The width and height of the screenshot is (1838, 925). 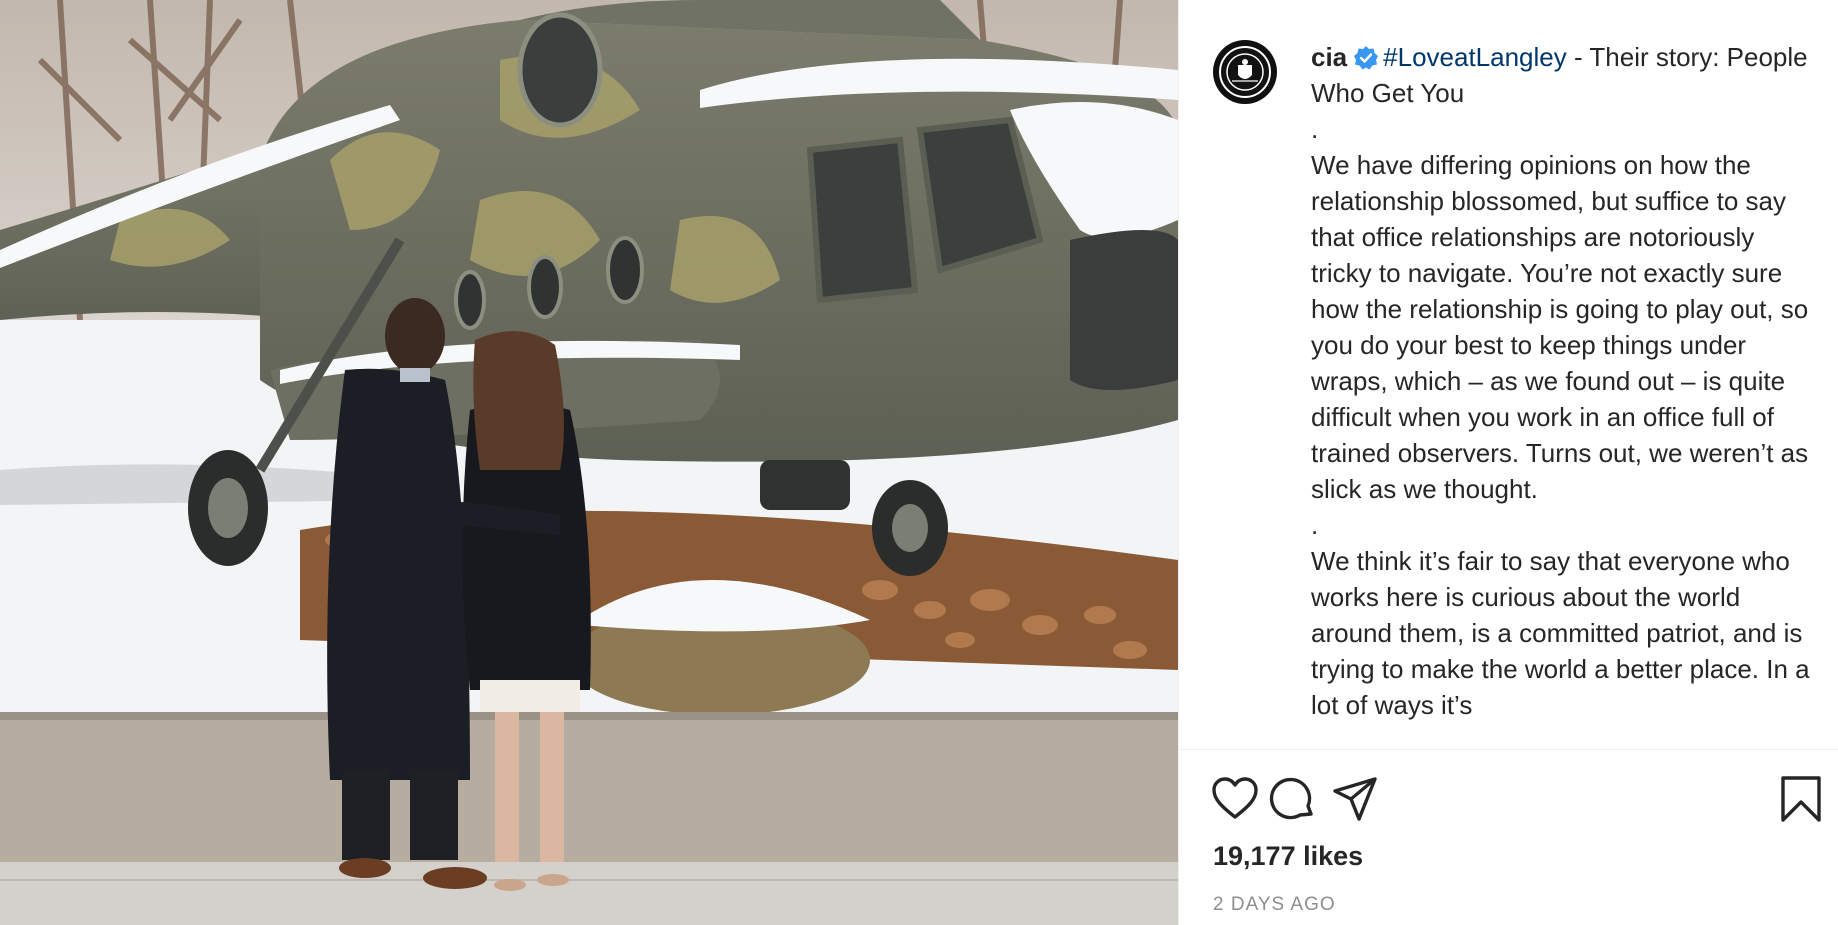 I want to click on hashtag-link: #LoveatLangley, so click(x=1475, y=57).